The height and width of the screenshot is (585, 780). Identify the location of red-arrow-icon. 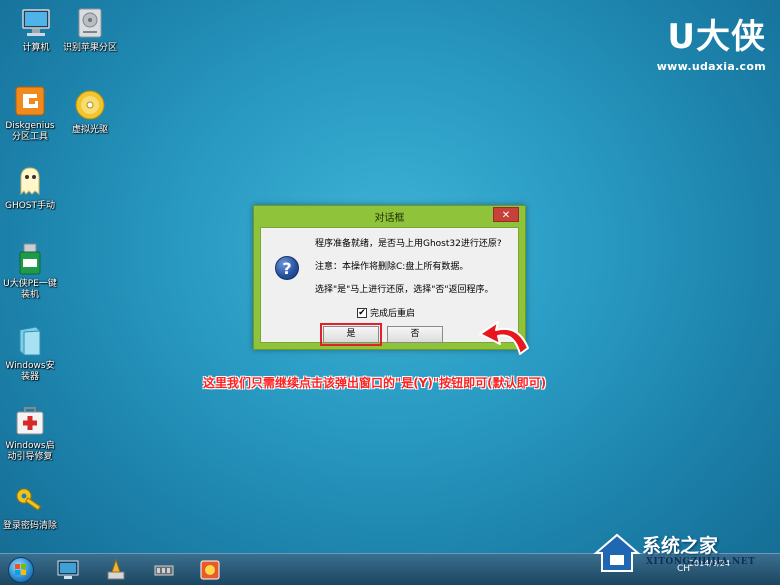
(504, 338).